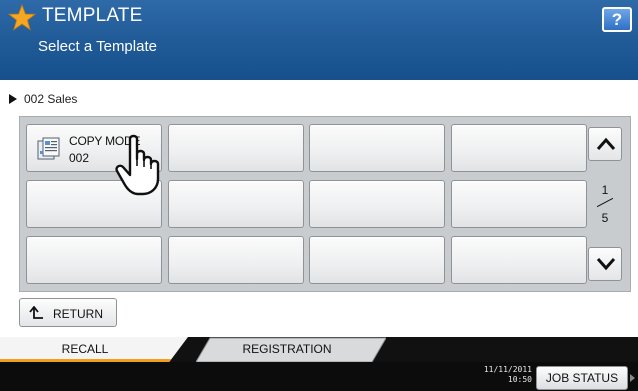  I want to click on hand-cursor-icon, so click(137, 165).